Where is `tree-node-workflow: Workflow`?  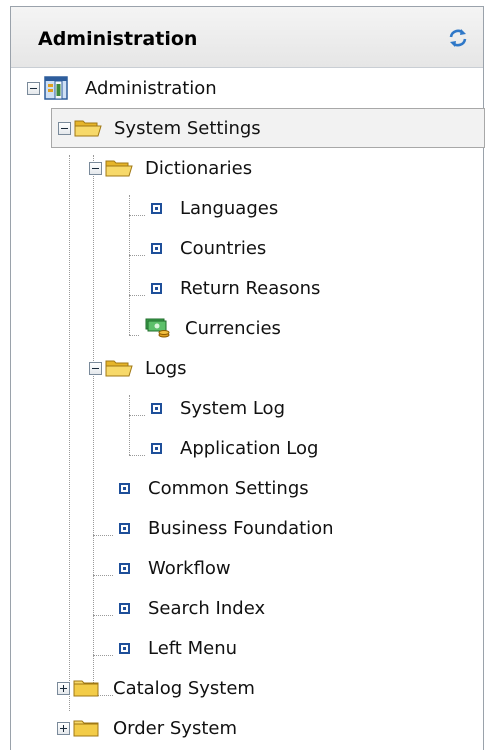 tree-node-workflow: Workflow is located at coordinates (175, 568).